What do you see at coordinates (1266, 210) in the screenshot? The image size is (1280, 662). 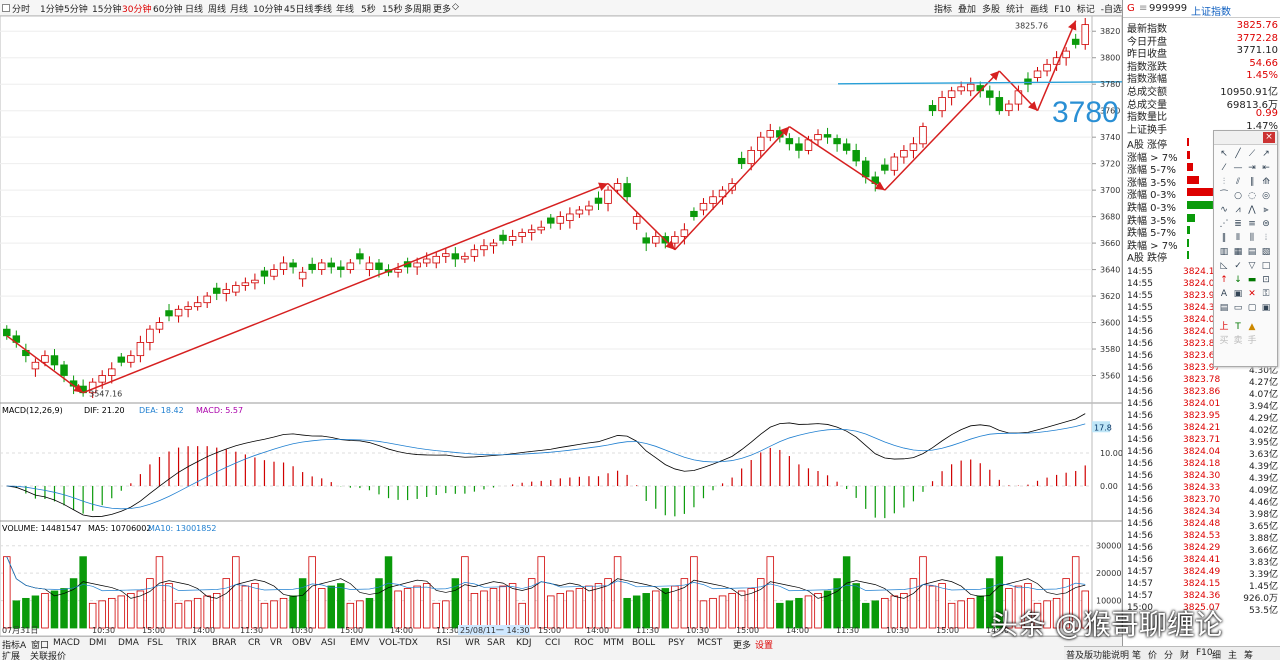 I see `fan-icon: ⫸` at bounding box center [1266, 210].